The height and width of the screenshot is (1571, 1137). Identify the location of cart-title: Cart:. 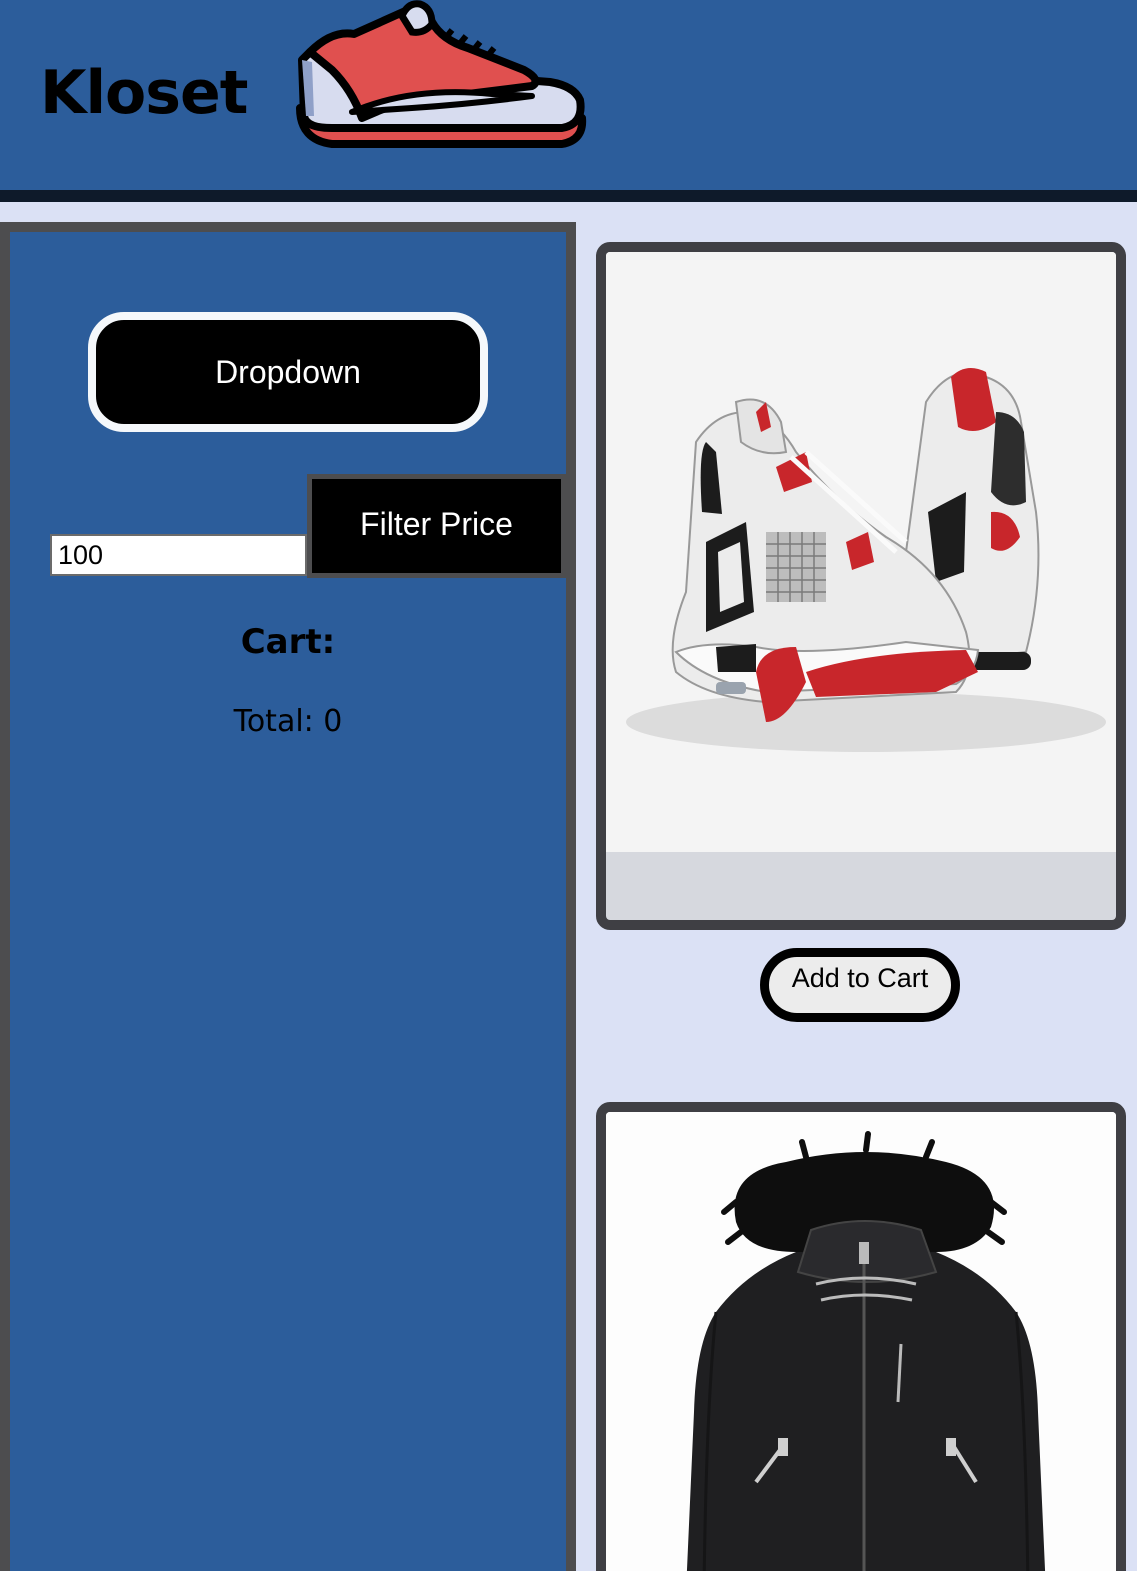
(288, 642).